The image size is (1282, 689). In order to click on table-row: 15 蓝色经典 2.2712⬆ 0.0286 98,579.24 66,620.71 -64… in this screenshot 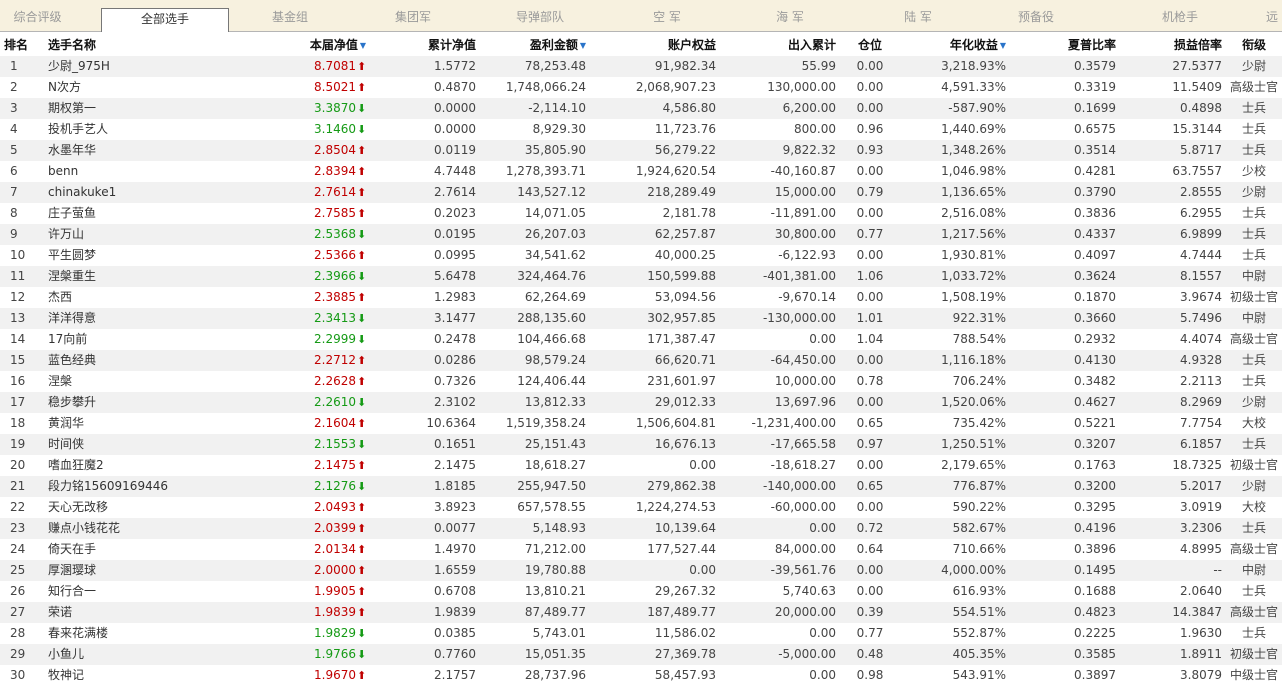, I will do `click(641, 360)`.